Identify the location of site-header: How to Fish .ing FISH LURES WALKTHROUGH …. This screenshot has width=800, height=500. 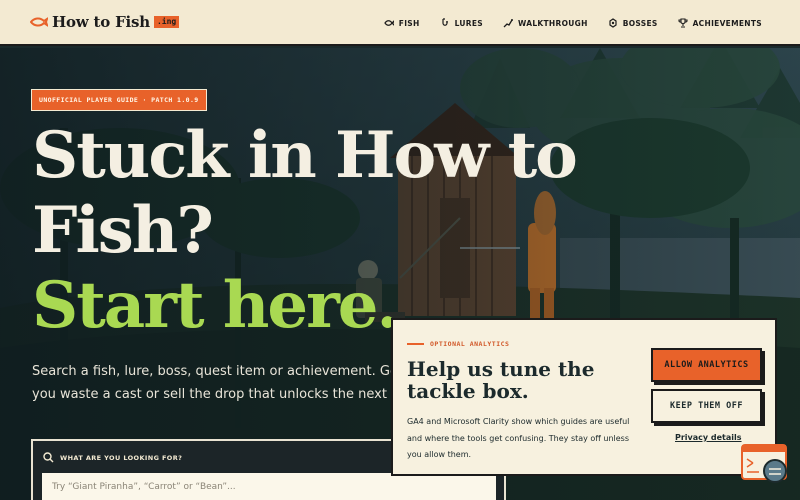
(400, 23).